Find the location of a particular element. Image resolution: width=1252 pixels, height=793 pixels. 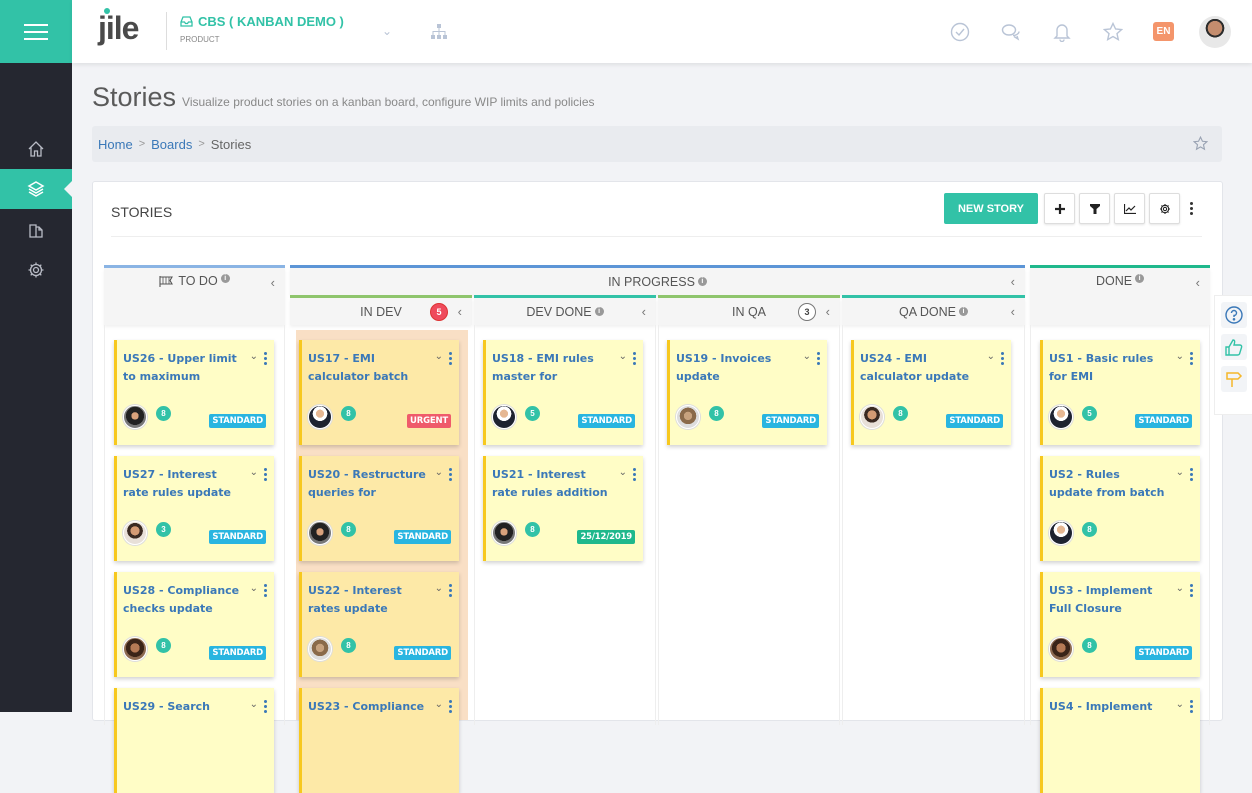

notifications-button is located at coordinates (1061, 32).